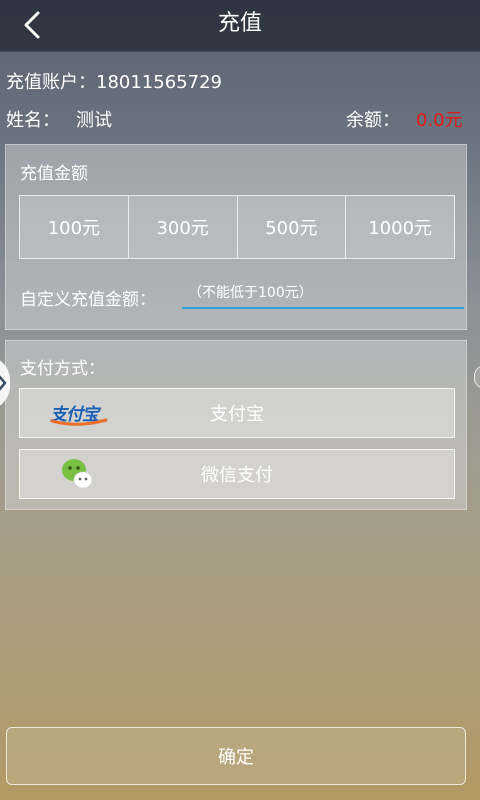 Image resolution: width=480 pixels, height=800 pixels. I want to click on custom-amount-label: 自定义充值金额：, so click(88, 300).